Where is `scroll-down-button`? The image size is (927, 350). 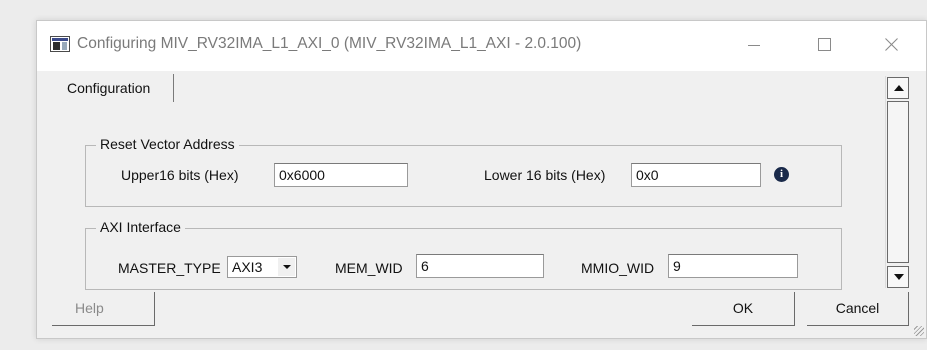
scroll-down-button is located at coordinates (898, 277).